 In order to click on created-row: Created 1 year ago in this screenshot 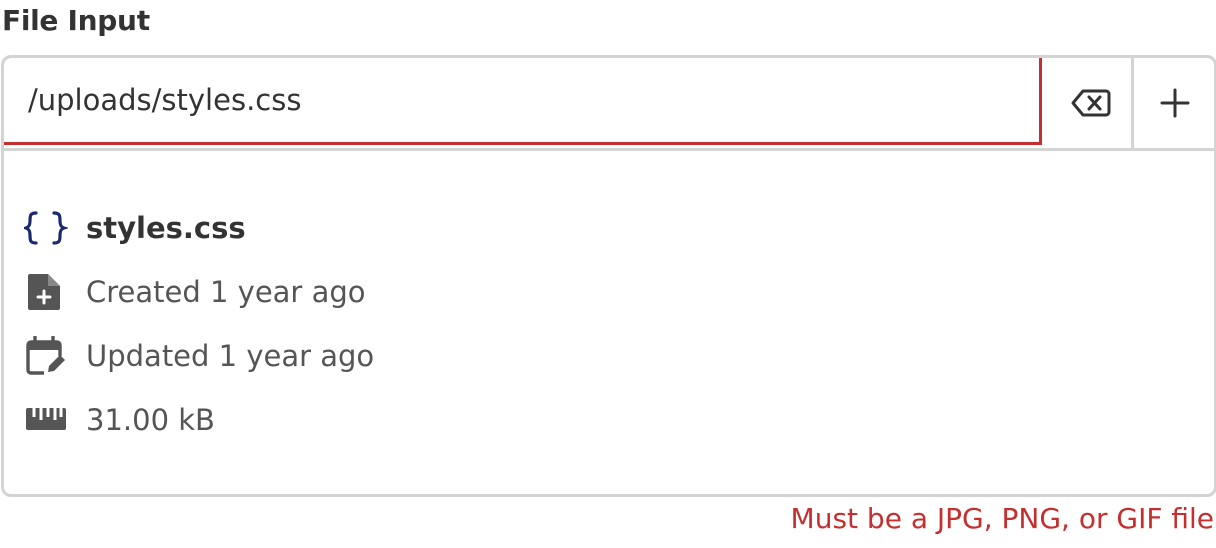, I will do `click(195, 292)`.